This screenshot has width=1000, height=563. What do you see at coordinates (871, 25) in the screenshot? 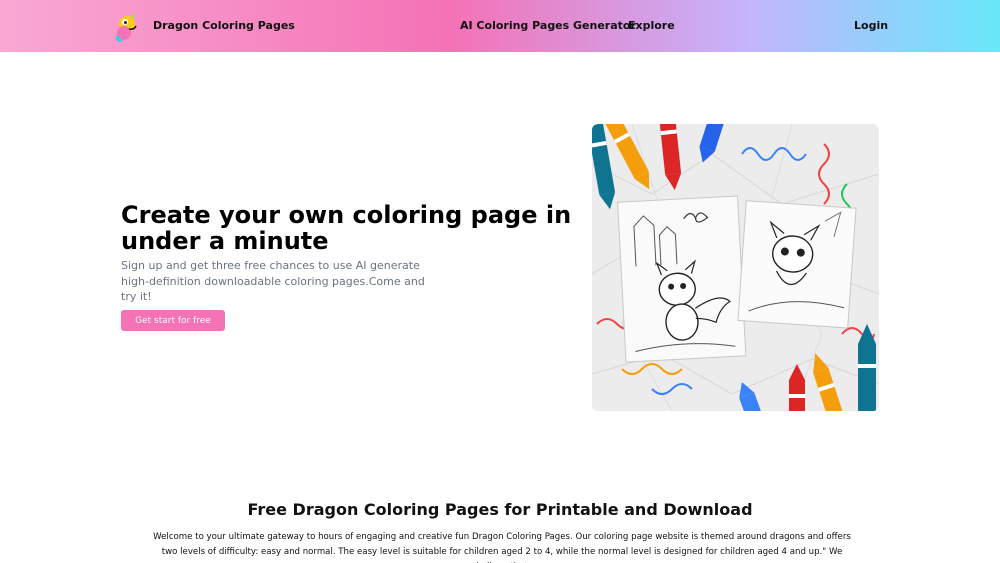
I see `nav-login: Login` at bounding box center [871, 25].